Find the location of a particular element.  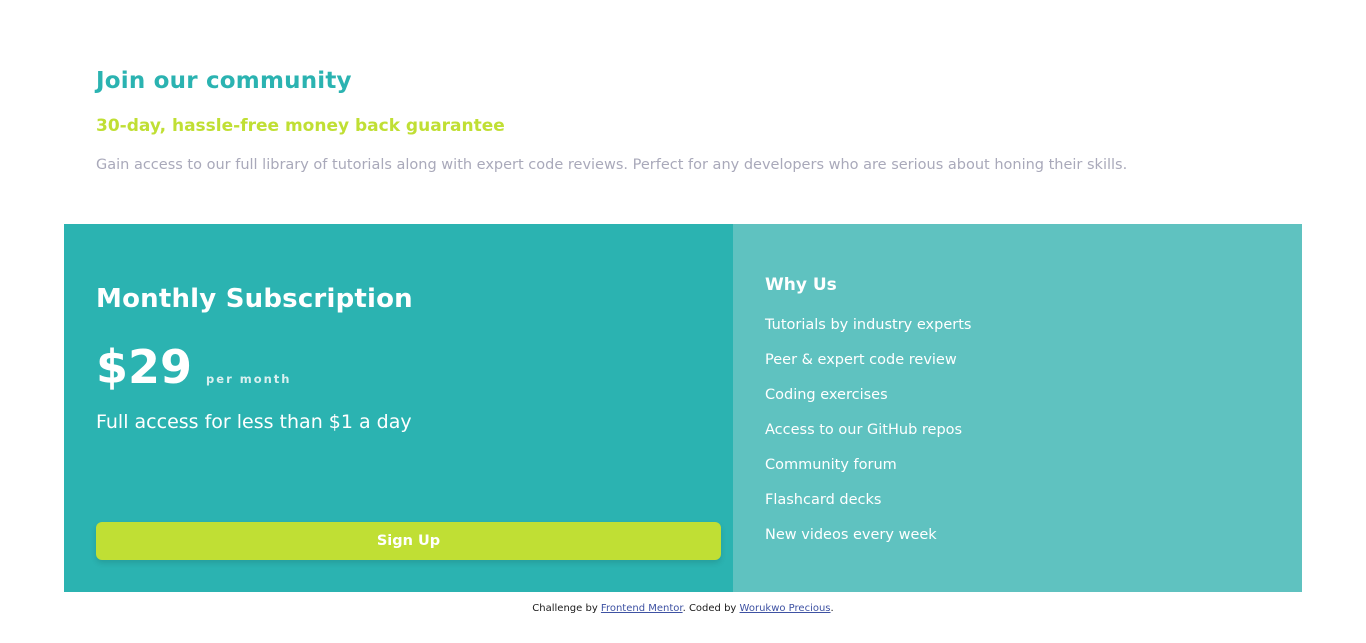

author-link: Worukwo Precious is located at coordinates (785, 608).